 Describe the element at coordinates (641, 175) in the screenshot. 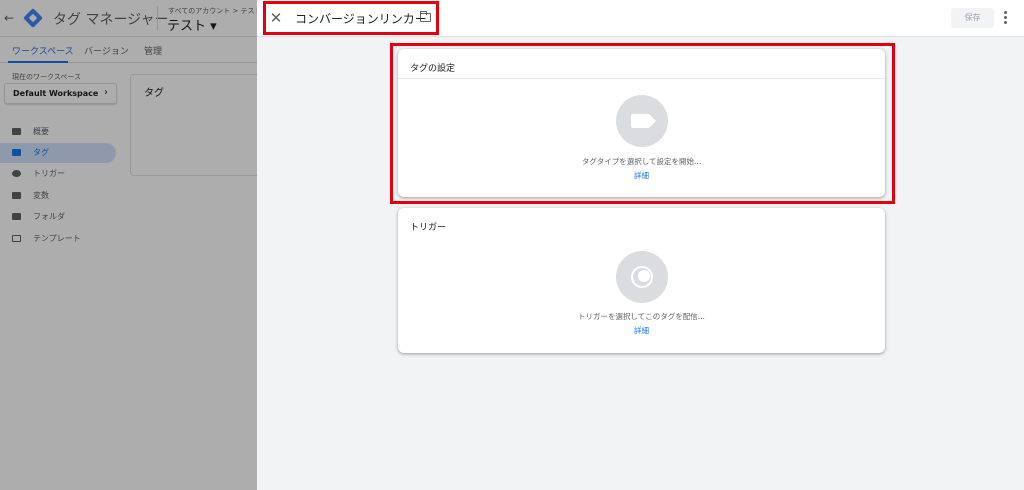

I see `tag-details-link: 詳細` at that location.